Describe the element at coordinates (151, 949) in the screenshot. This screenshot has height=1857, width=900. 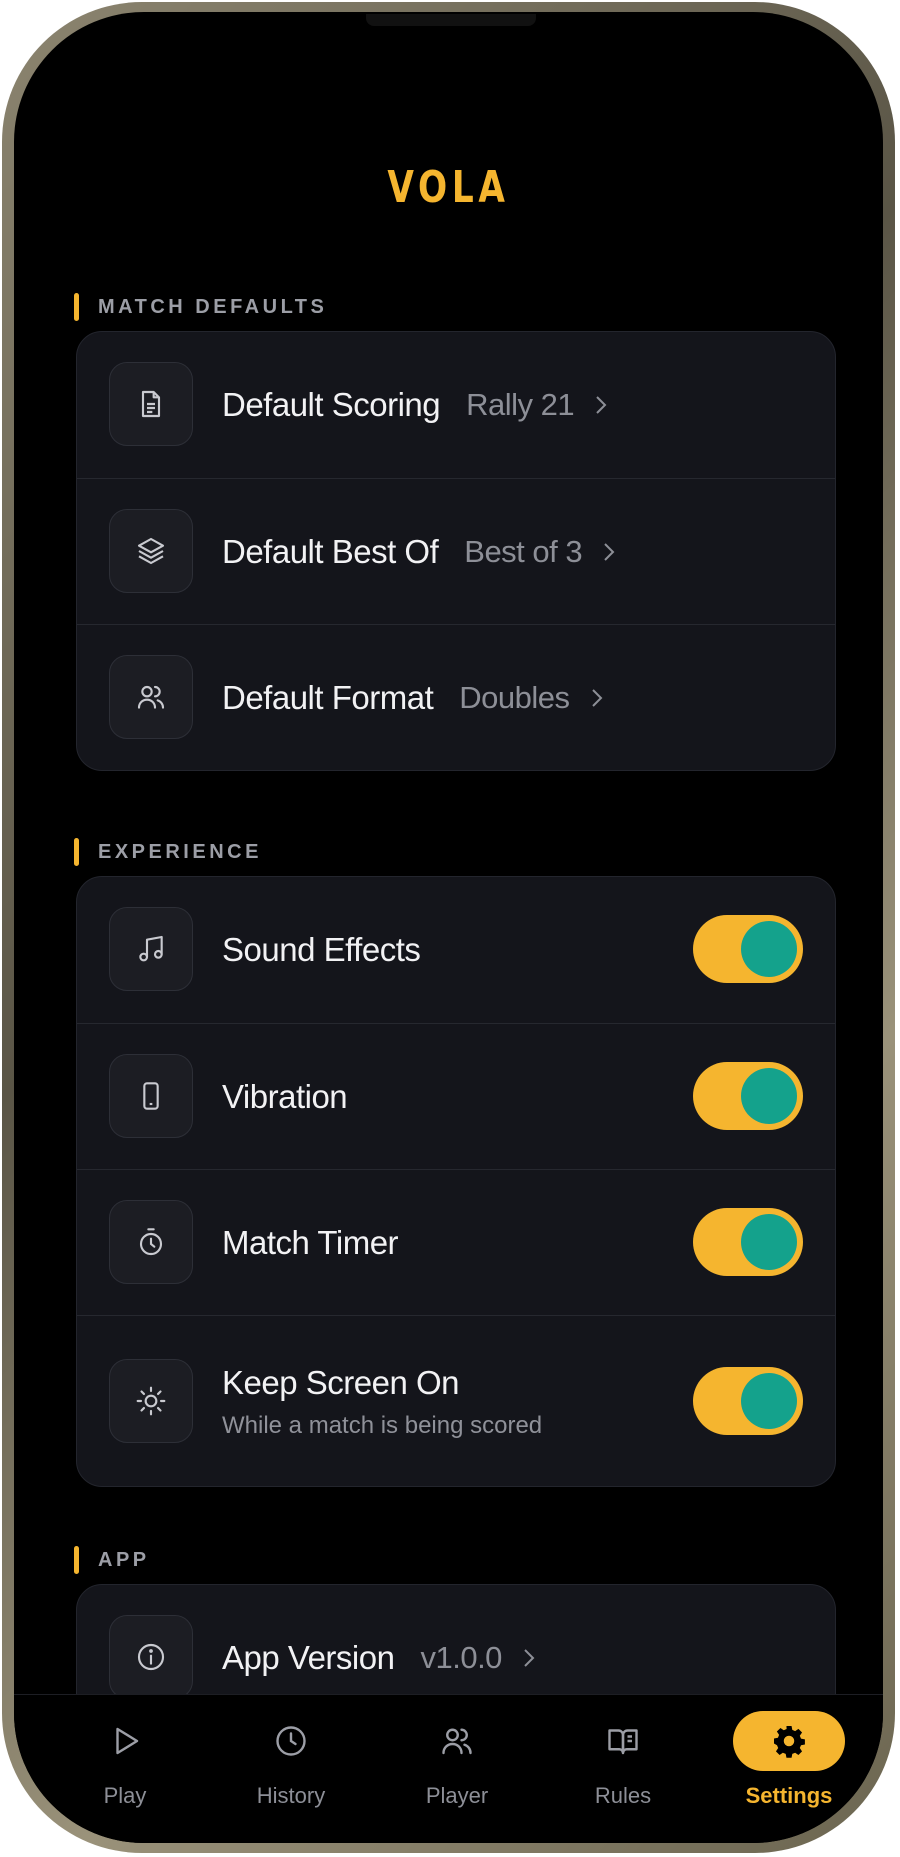
I see `music-note-icon` at that location.